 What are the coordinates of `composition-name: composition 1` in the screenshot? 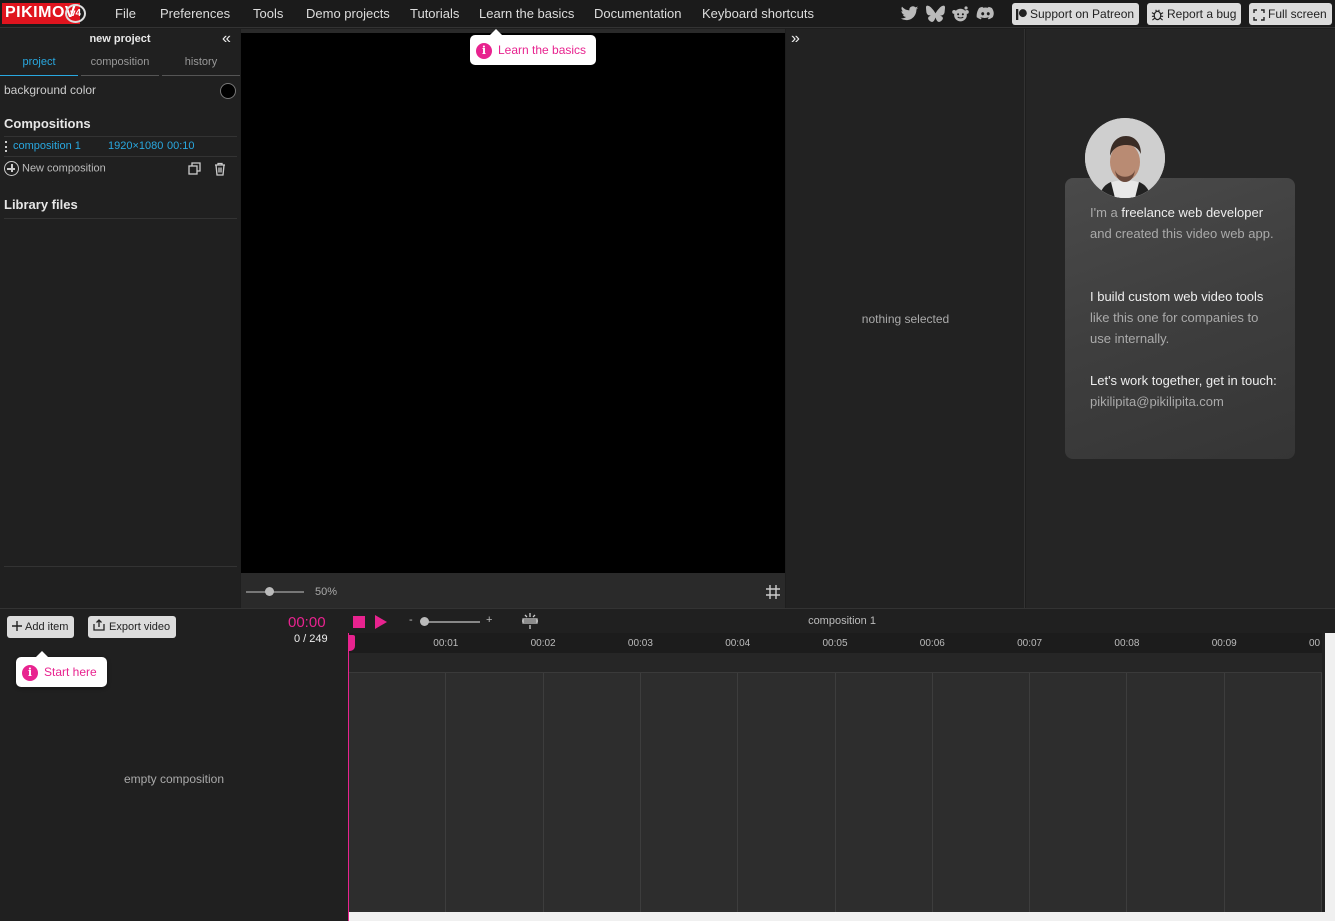 It's located at (47, 146).